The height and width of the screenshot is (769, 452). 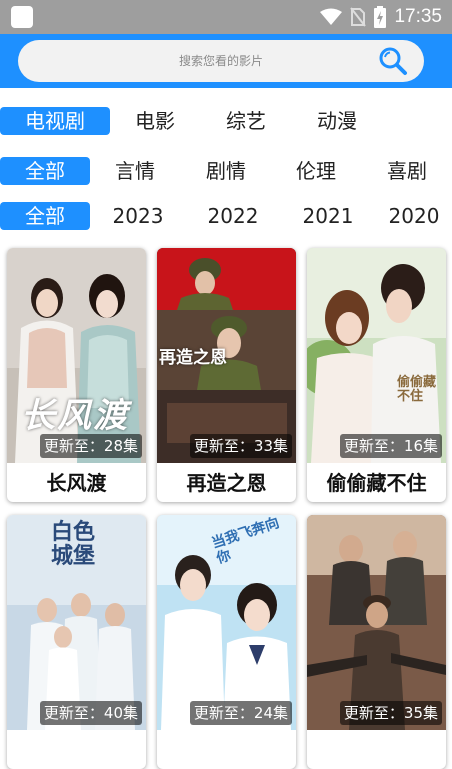 What do you see at coordinates (240, 713) in the screenshot?
I see `episode-badge: 更新至：24集` at bounding box center [240, 713].